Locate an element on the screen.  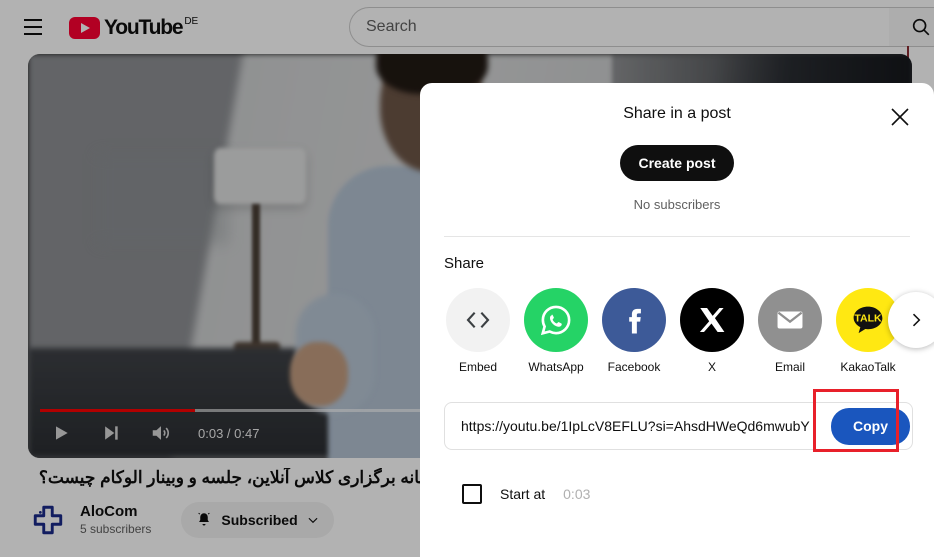
share-target-whatsapp: WhatsApp is located at coordinates (556, 331).